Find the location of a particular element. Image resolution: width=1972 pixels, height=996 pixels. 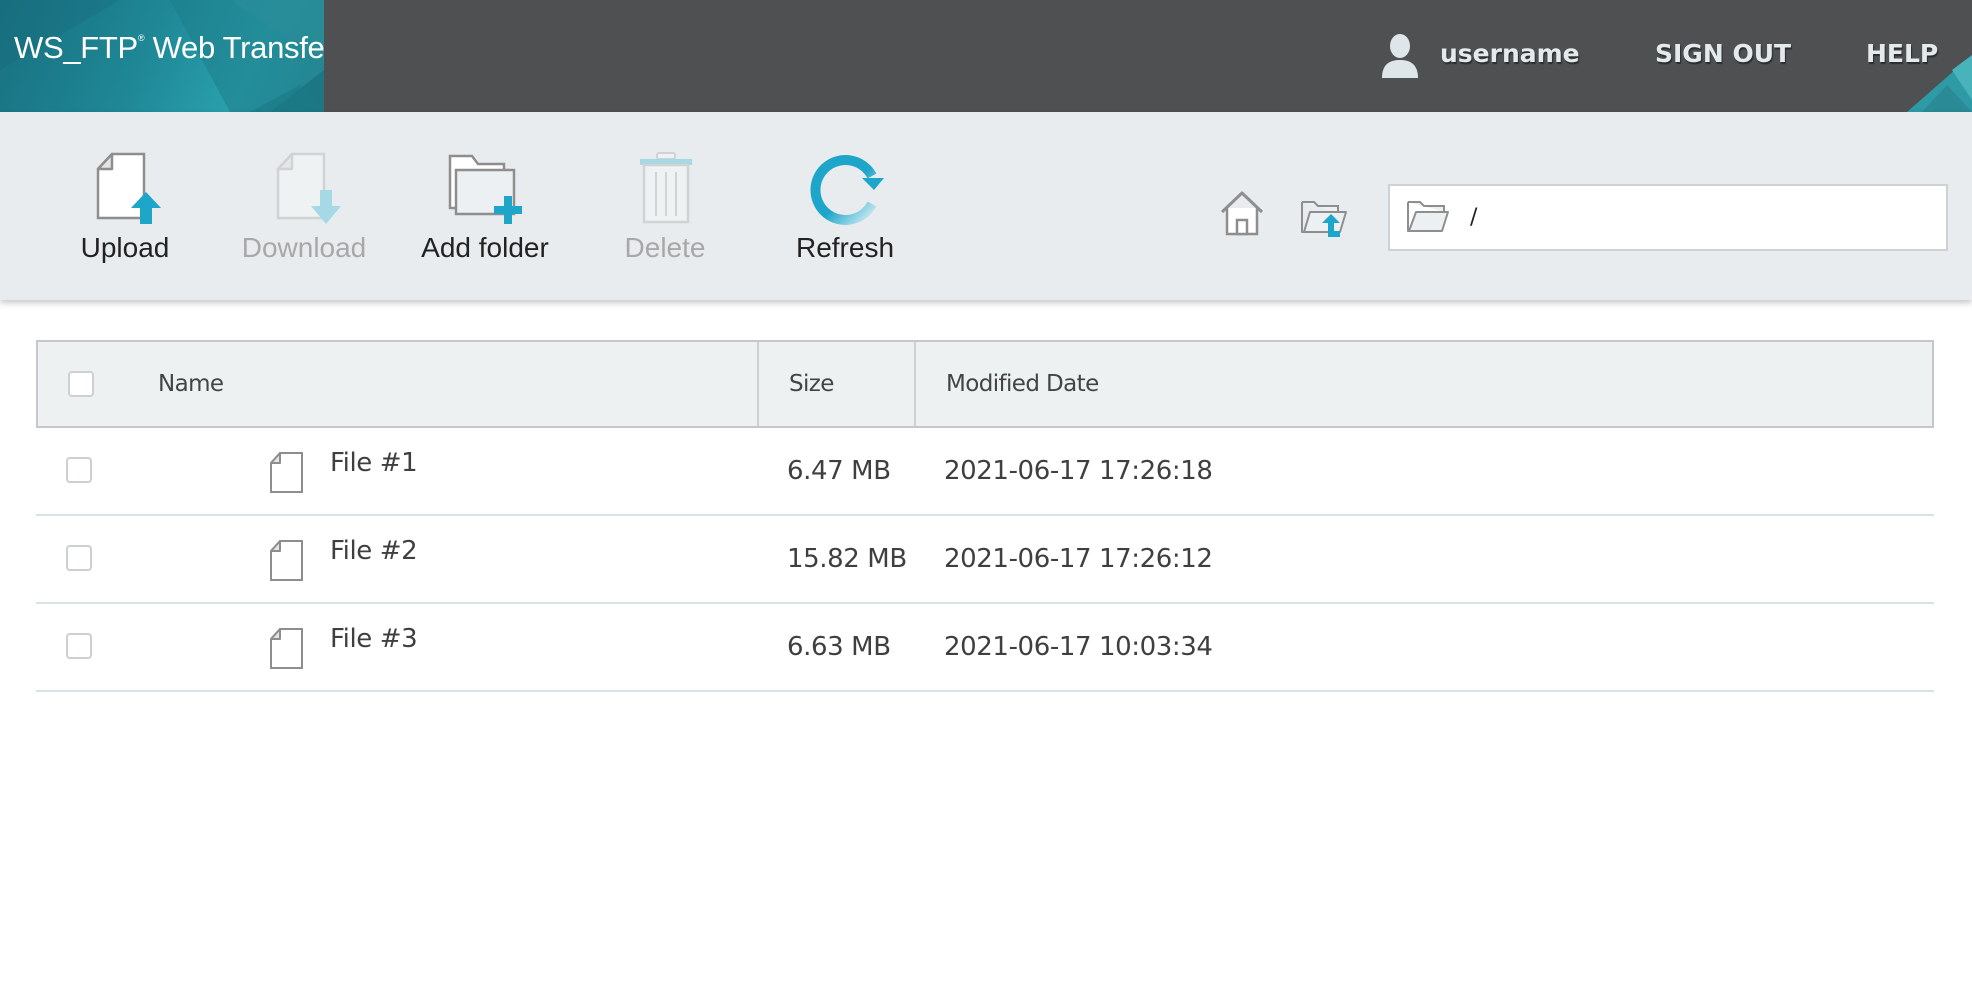

select-all-checkbox is located at coordinates (81, 384).